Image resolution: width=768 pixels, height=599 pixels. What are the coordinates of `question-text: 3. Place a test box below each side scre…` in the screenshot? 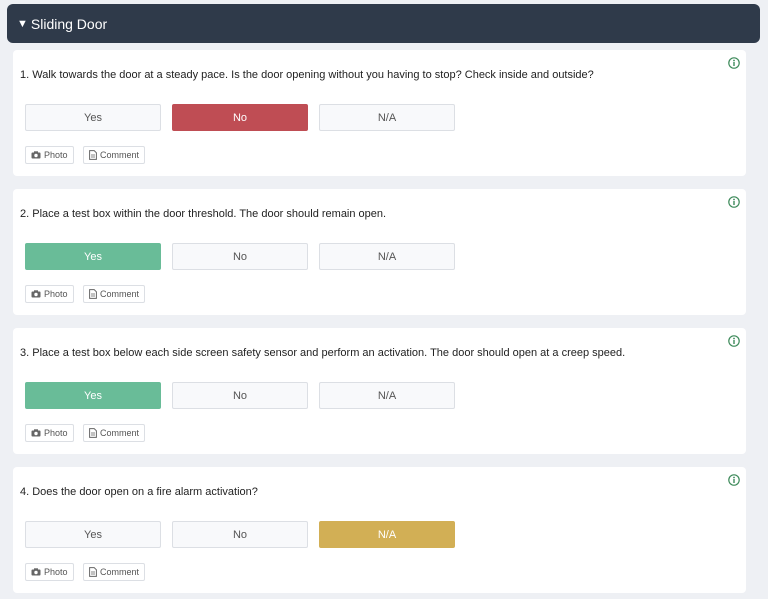 It's located at (323, 353).